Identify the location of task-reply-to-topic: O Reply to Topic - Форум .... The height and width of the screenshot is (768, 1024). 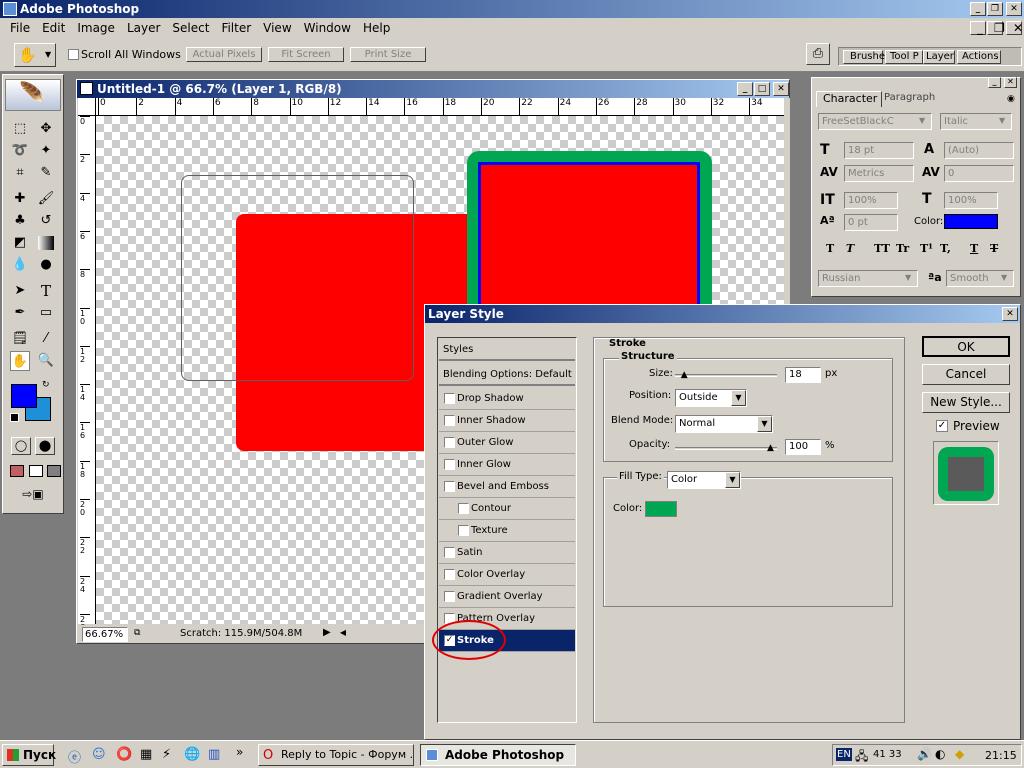
(336, 755).